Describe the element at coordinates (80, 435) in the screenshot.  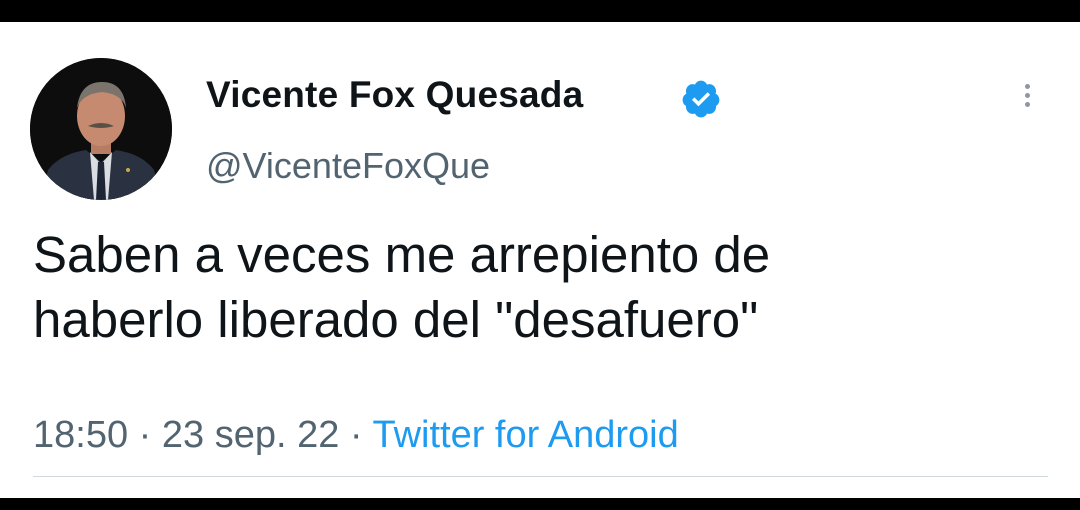
I see `tweet-time: 18:50` at that location.